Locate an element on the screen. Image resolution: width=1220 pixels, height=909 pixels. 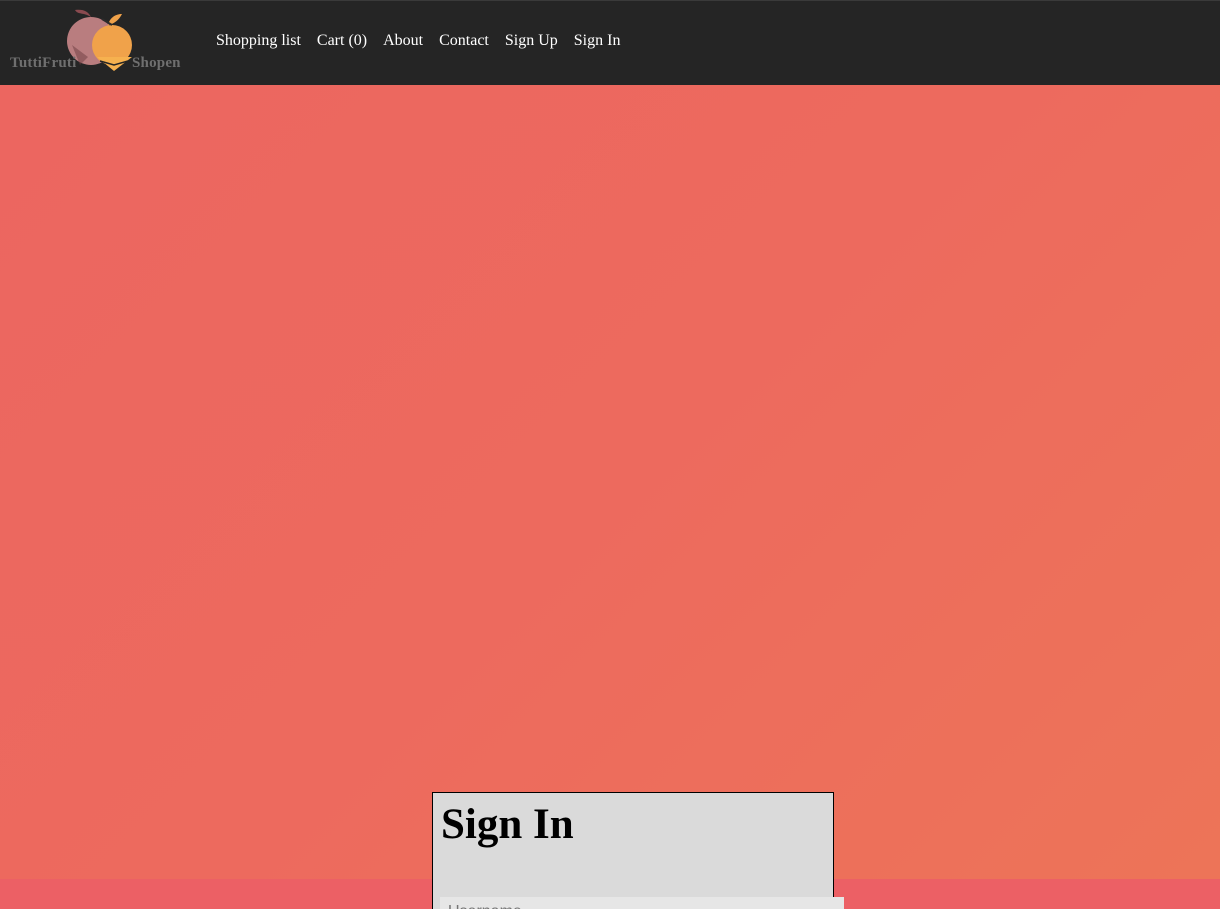
nav-contact-link: Contact is located at coordinates (464, 41).